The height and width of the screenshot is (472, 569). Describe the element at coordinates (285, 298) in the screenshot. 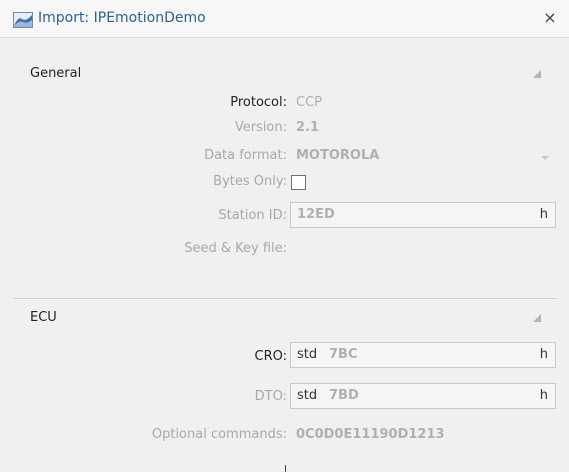

I see `section-divider` at that location.